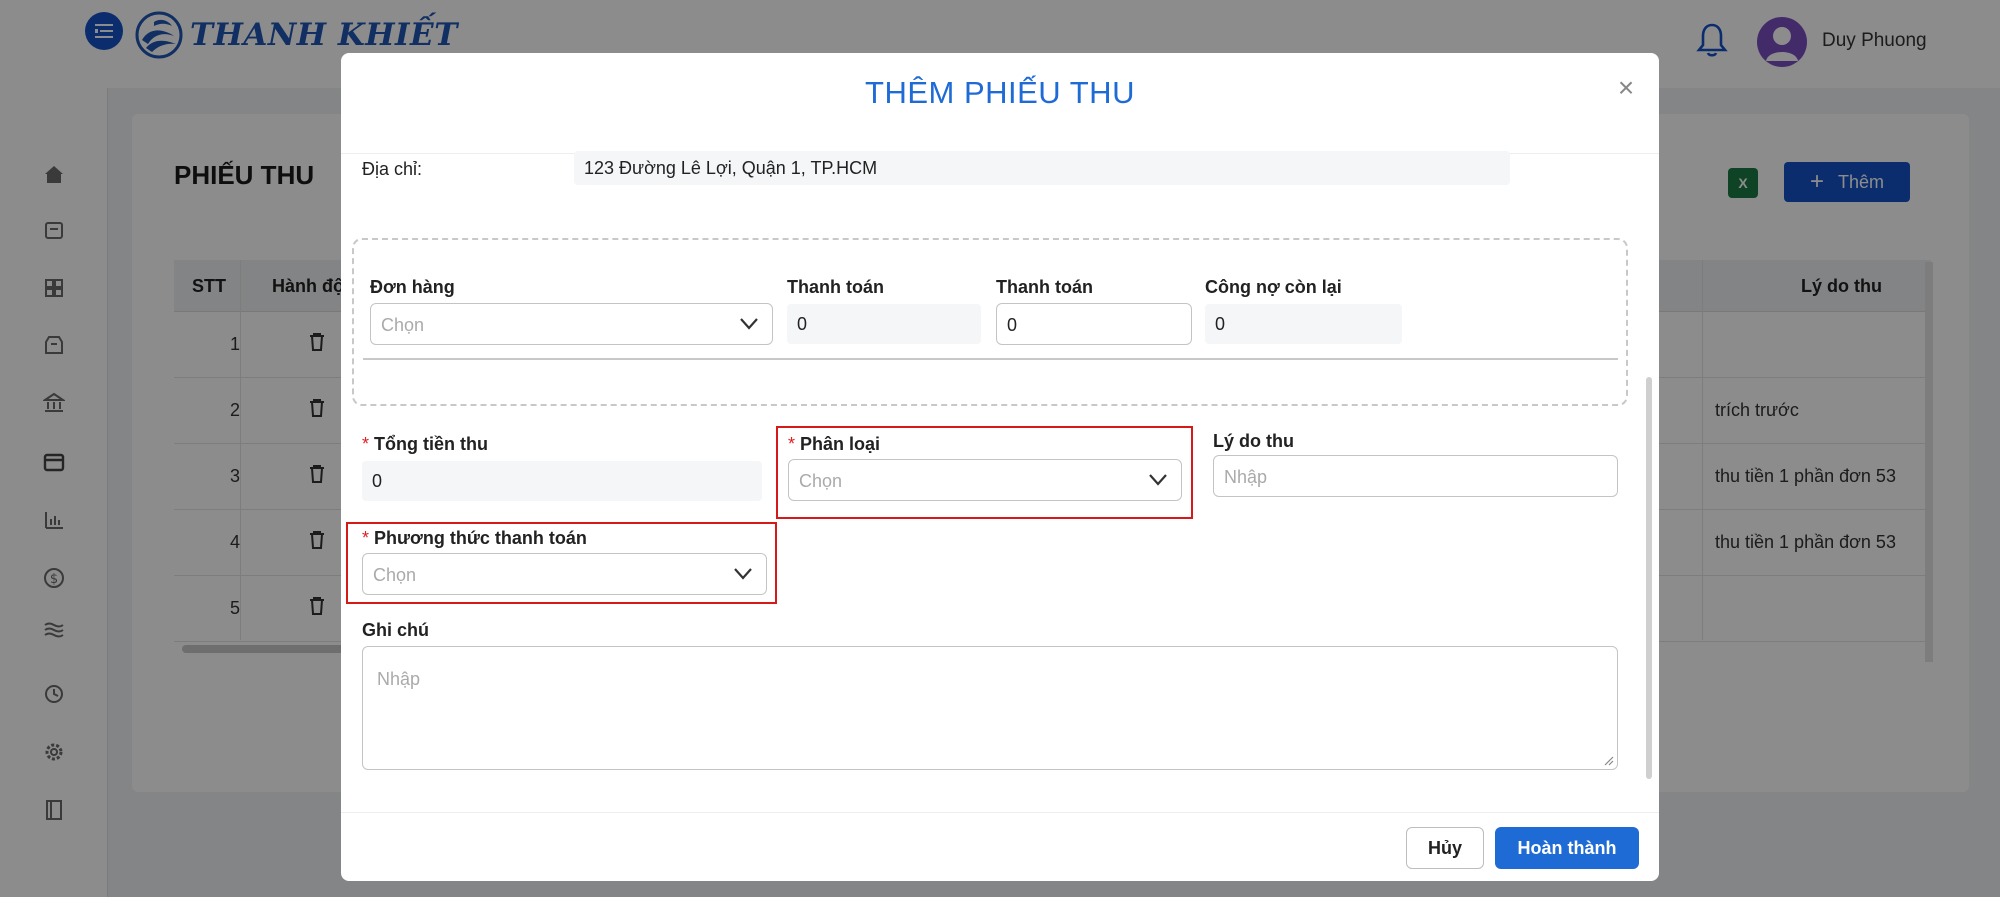  I want to click on payment-method-label-text: Phương thức thanh toán, so click(480, 538).